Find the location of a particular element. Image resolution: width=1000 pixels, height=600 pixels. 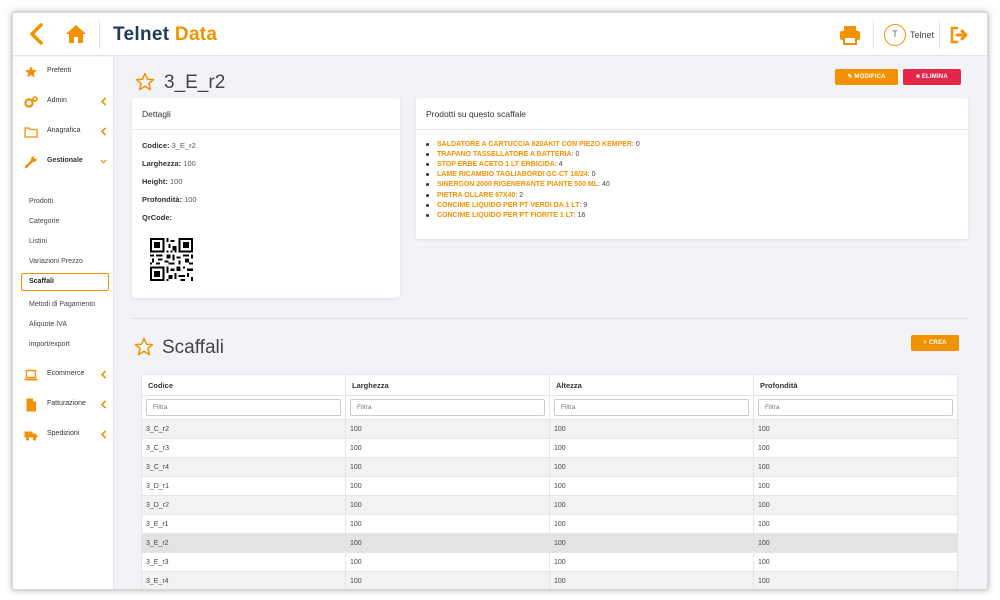

product-link: LAME RICAMBIO TAGLIABORDI GC-CT 18/24 is located at coordinates (512, 174).